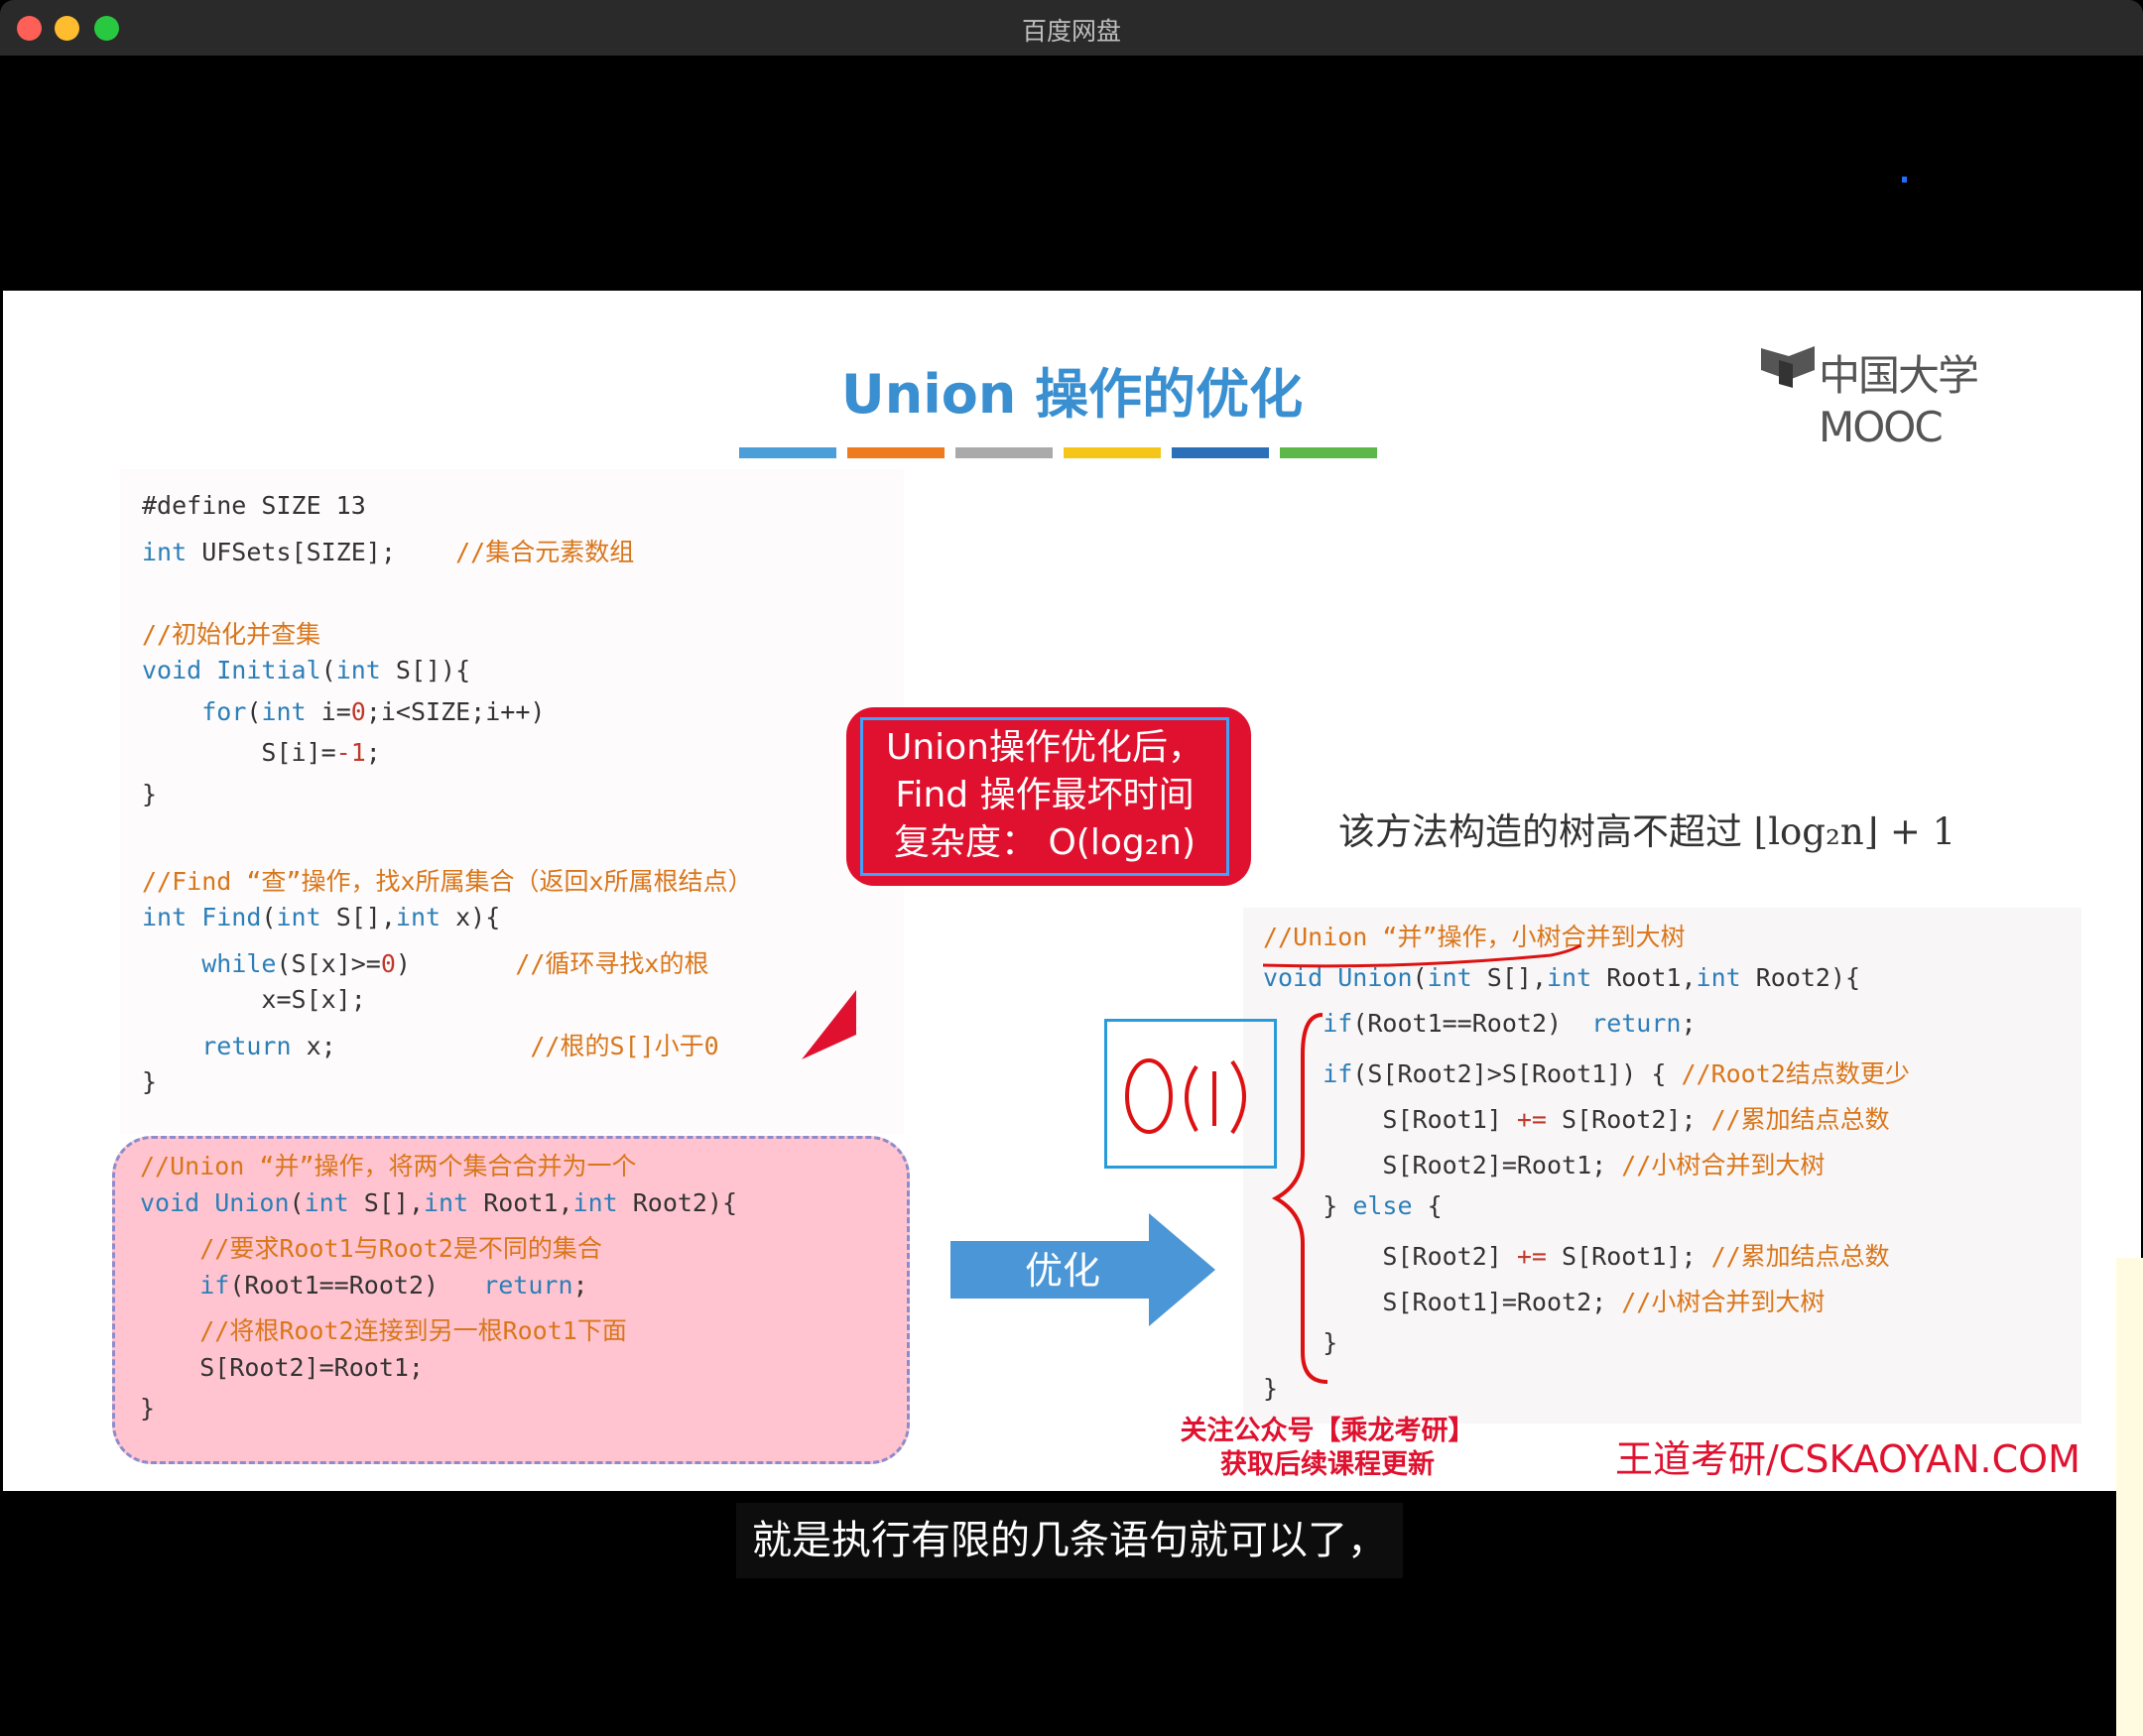 This screenshot has width=2143, height=1736. What do you see at coordinates (1904, 180) in the screenshot?
I see `cursor-dot` at bounding box center [1904, 180].